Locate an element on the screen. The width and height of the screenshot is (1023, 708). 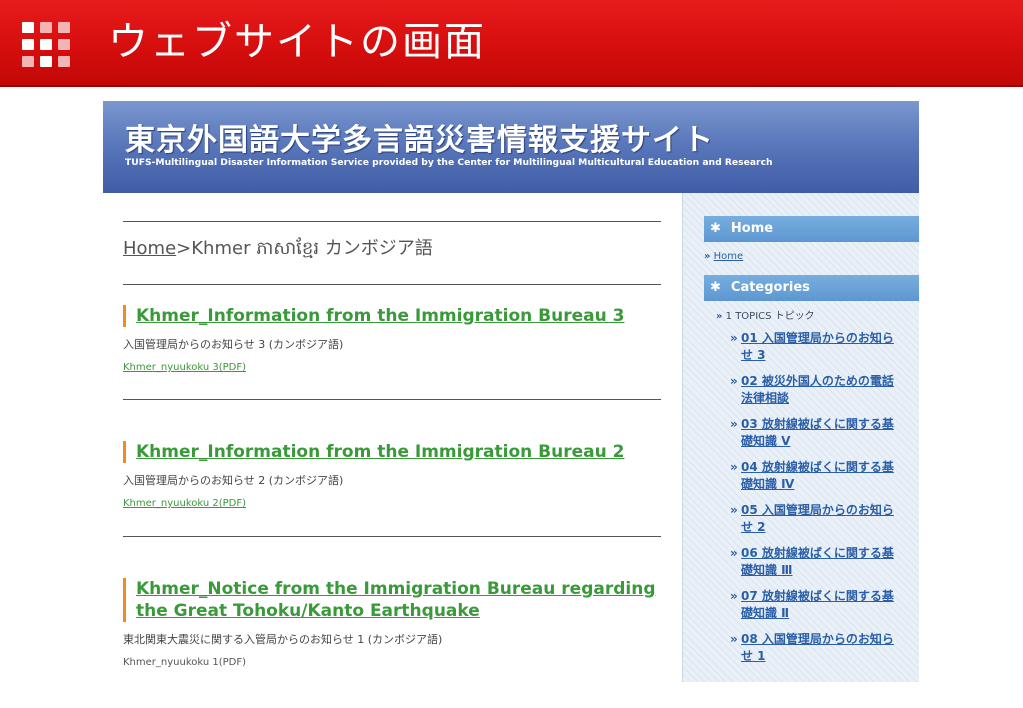
category-link: 05 入国管理局からのお知らせ 2 is located at coordinates (817, 518).